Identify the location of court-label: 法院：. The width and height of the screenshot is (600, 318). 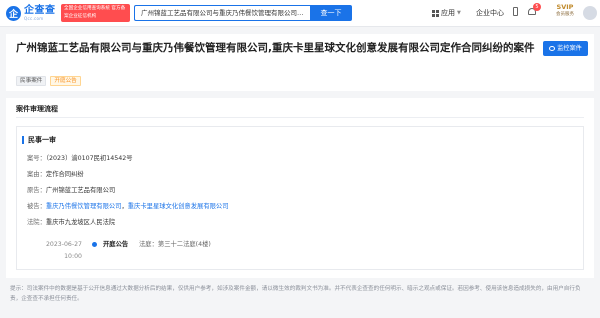
(36, 222).